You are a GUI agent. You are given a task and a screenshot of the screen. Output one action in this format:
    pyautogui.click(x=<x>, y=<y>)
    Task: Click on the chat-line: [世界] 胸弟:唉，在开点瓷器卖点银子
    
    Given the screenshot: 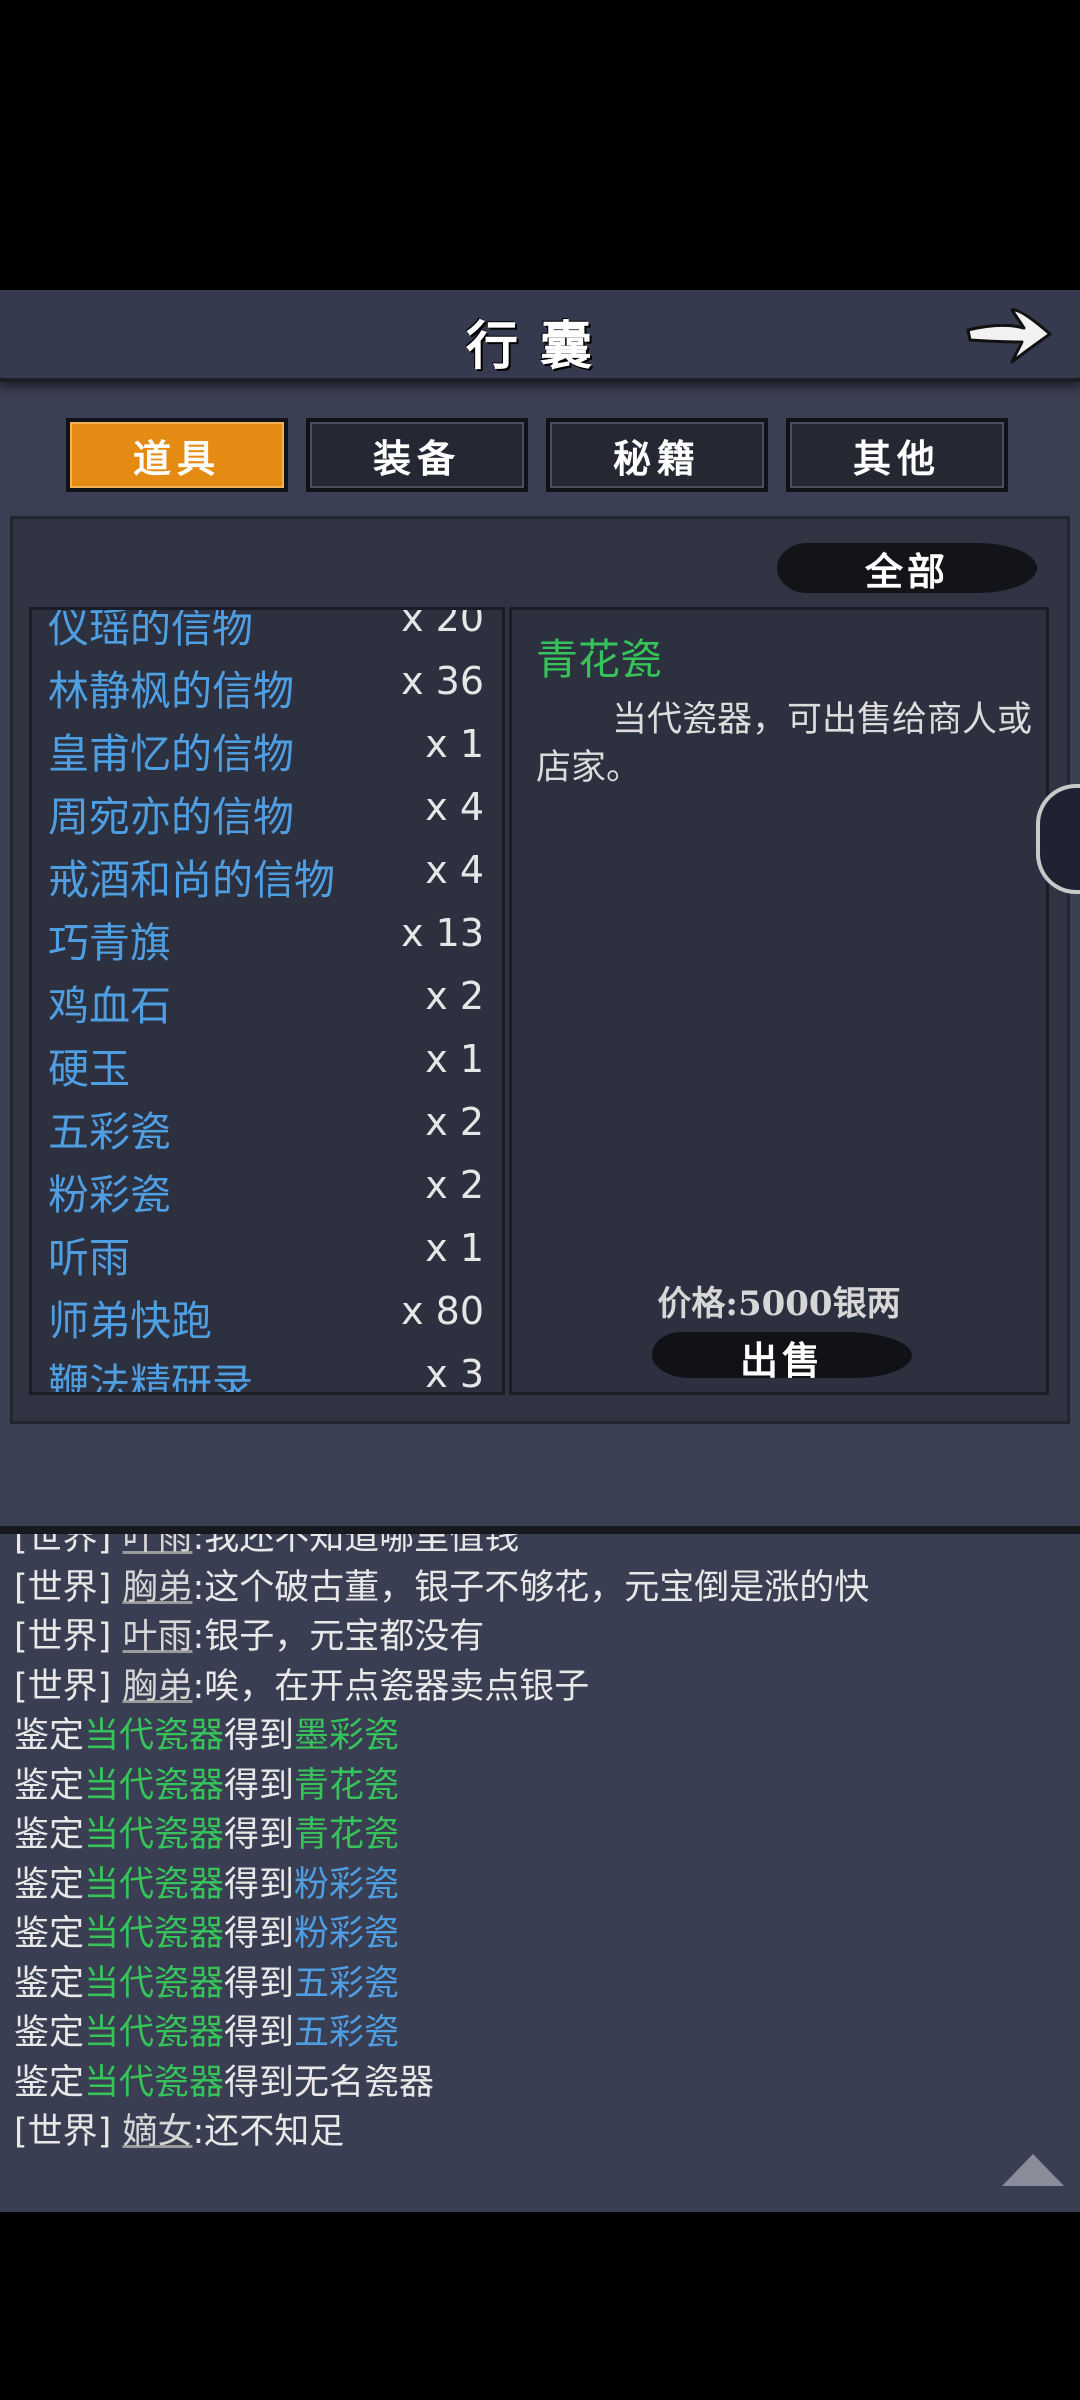 What is the action you would take?
    pyautogui.click(x=539, y=1688)
    